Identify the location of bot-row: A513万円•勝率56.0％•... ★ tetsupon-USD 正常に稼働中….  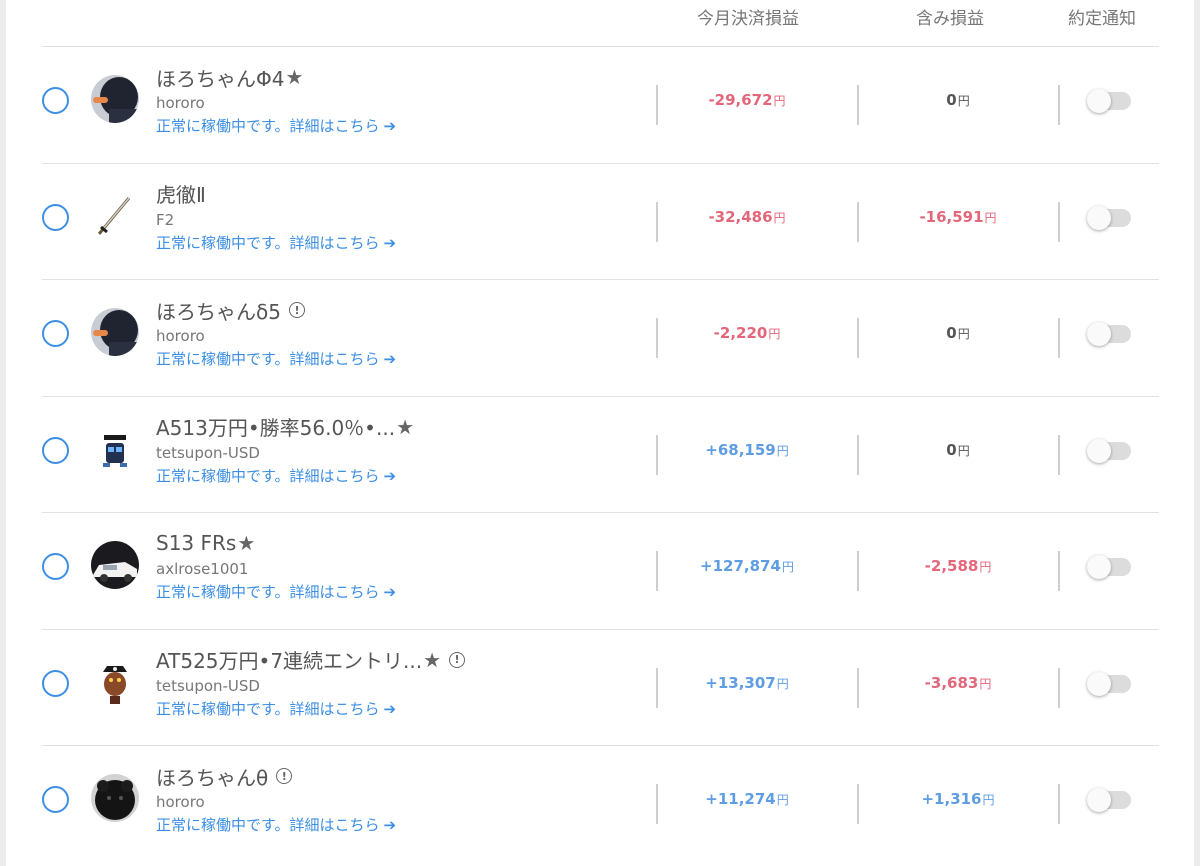
(600, 454).